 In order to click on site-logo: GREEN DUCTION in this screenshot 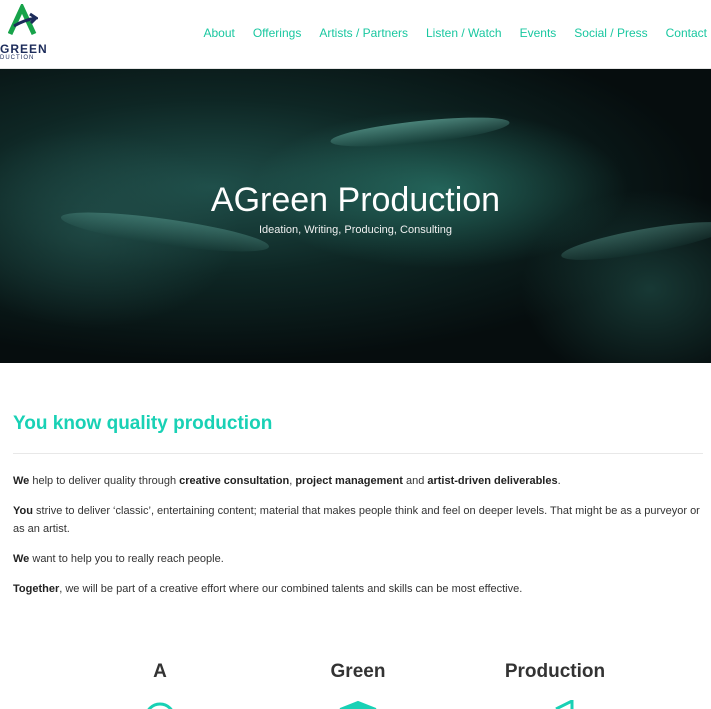, I will do `click(23, 33)`.